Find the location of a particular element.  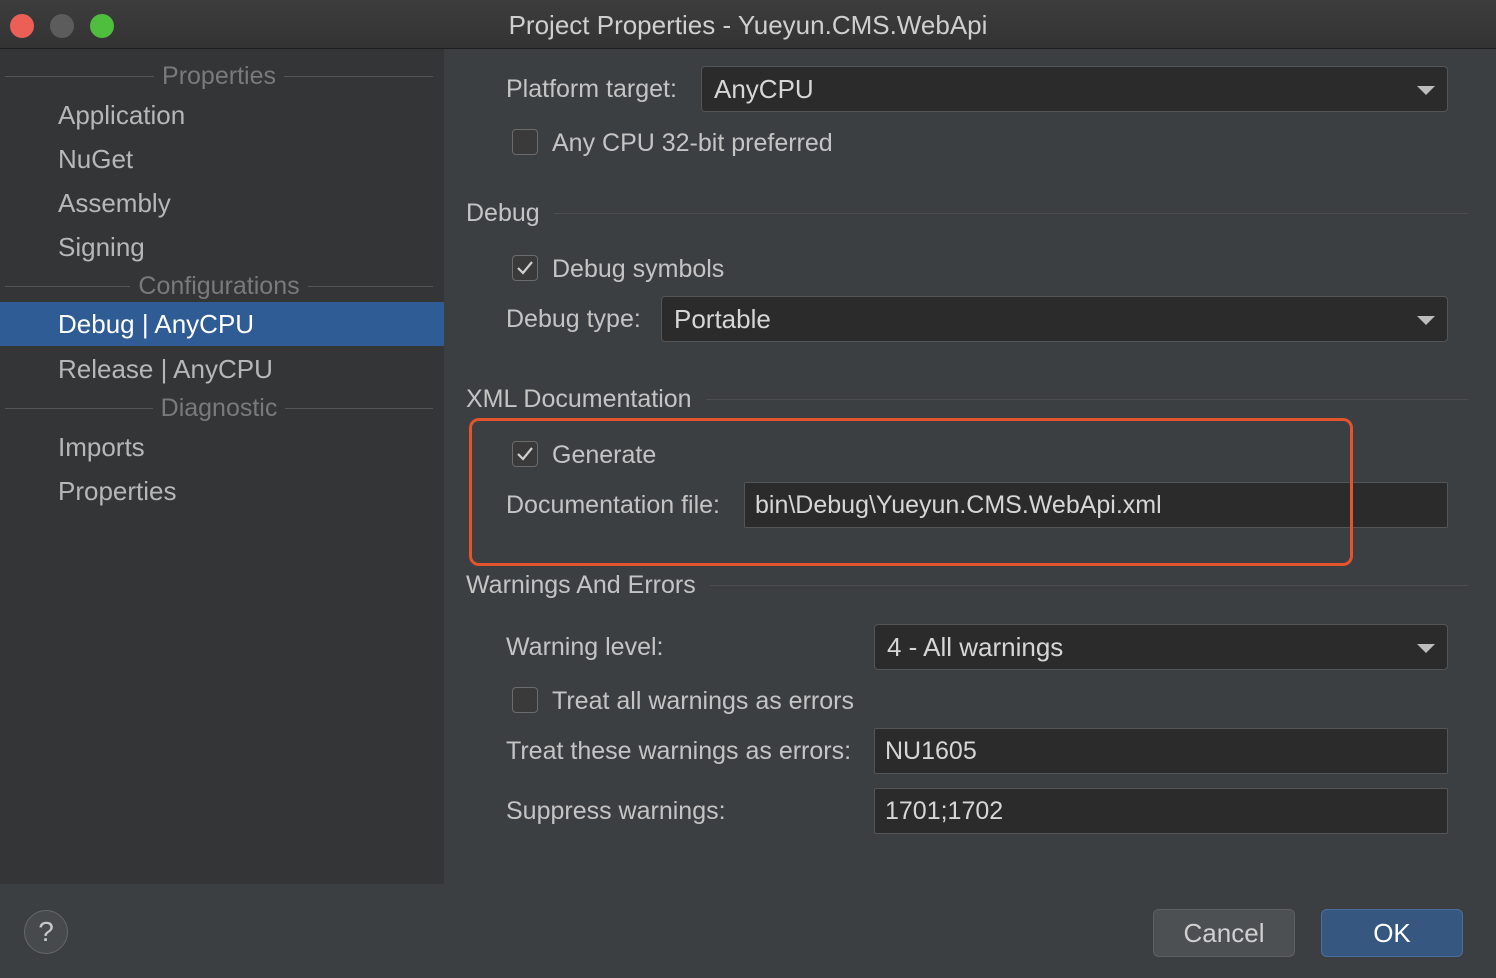

debug-group-header: Debug is located at coordinates (967, 213).